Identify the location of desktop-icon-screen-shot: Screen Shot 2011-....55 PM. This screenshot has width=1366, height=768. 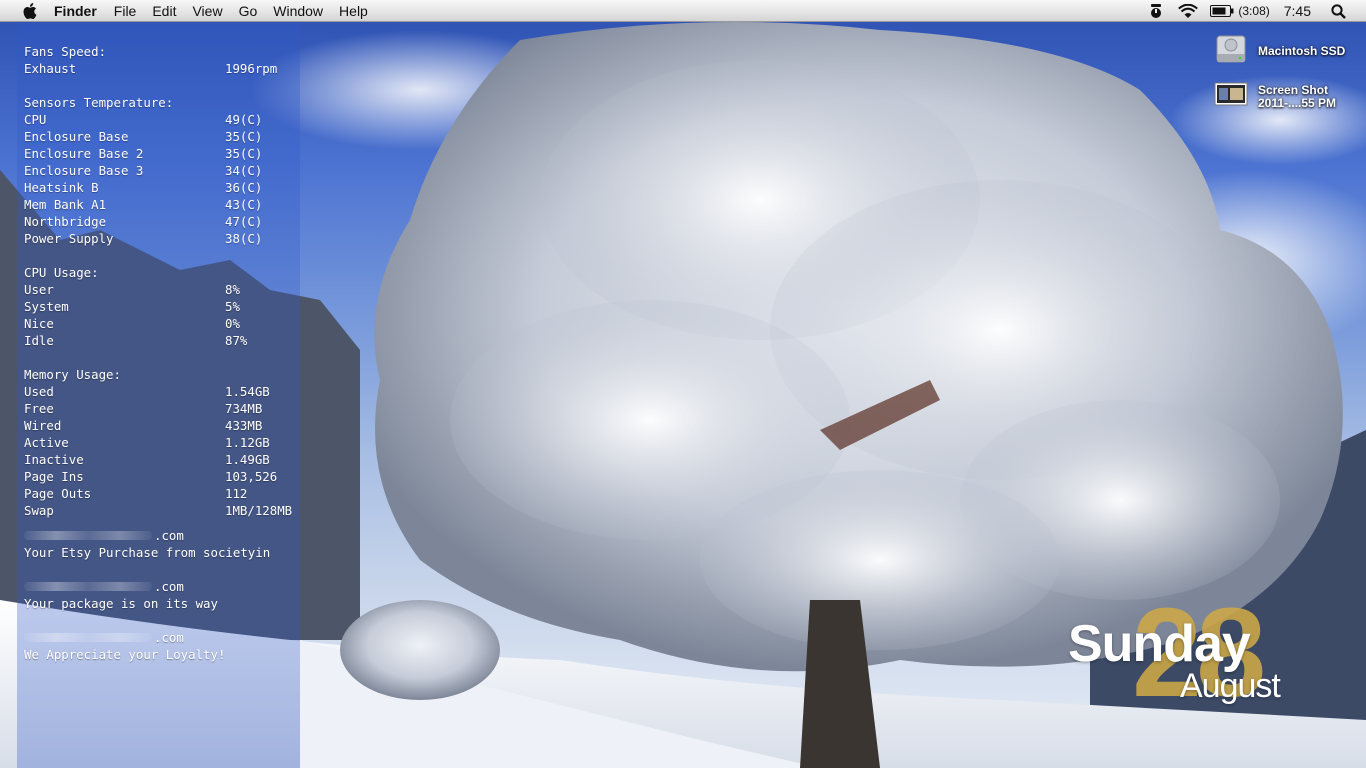
(1275, 96).